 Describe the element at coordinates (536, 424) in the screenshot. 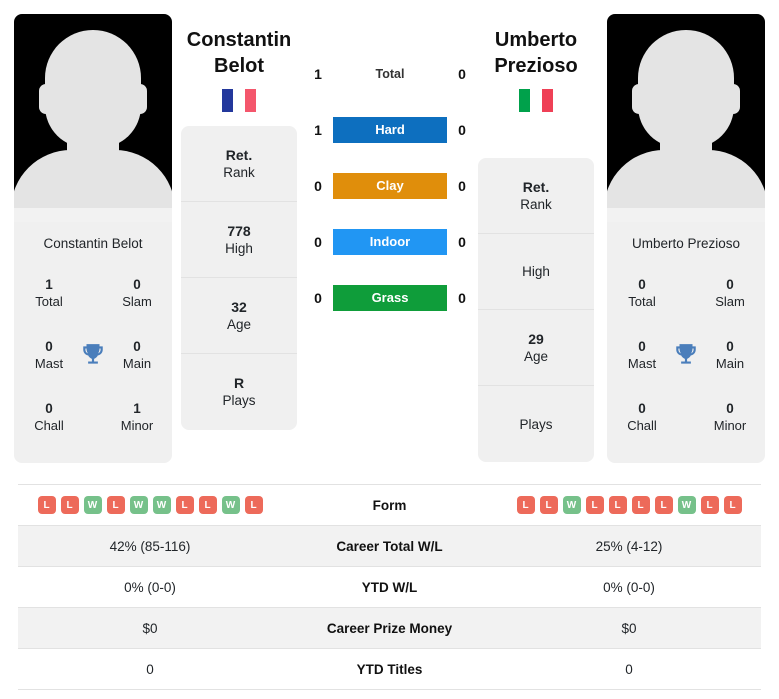

I see `rank-item-plays-right: Plays` at that location.